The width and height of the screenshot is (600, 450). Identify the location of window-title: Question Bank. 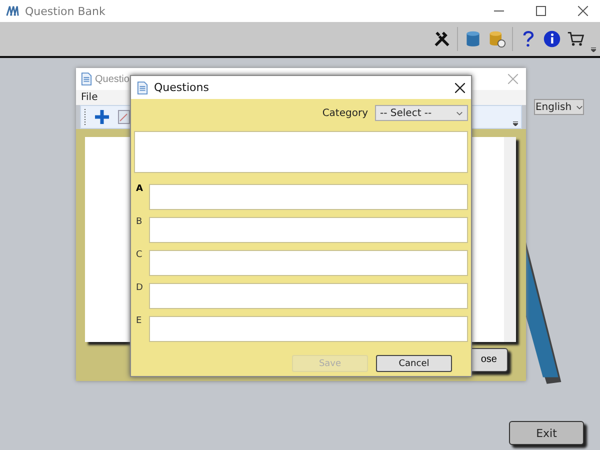
(65, 11).